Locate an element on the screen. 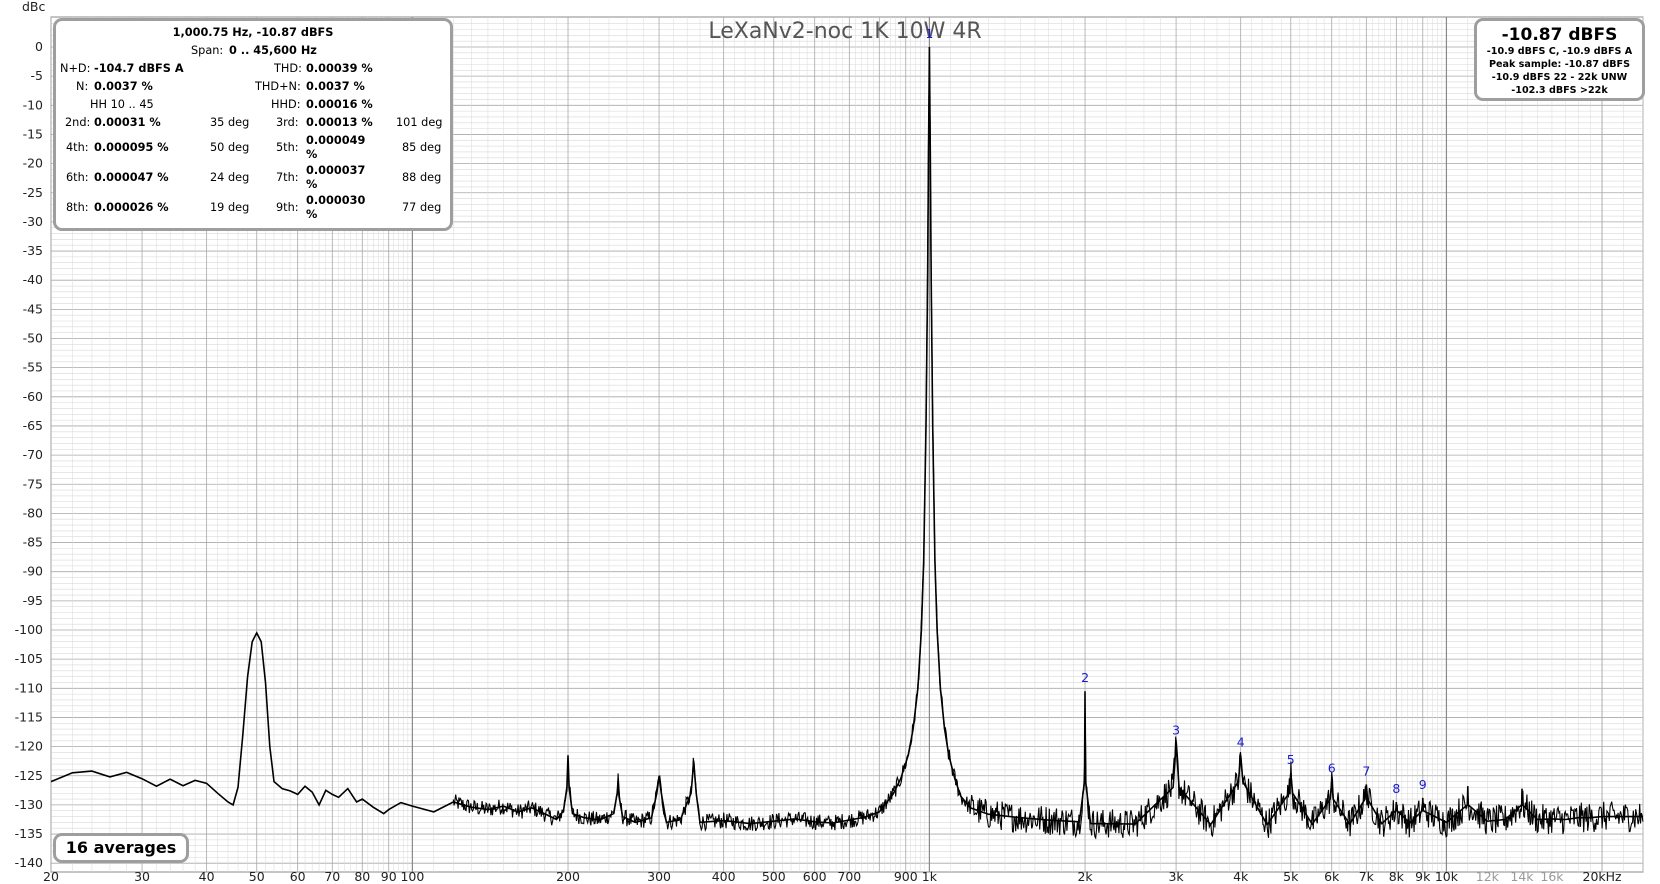 The image size is (1660, 884). x-tick-label: 90 is located at coordinates (389, 876).